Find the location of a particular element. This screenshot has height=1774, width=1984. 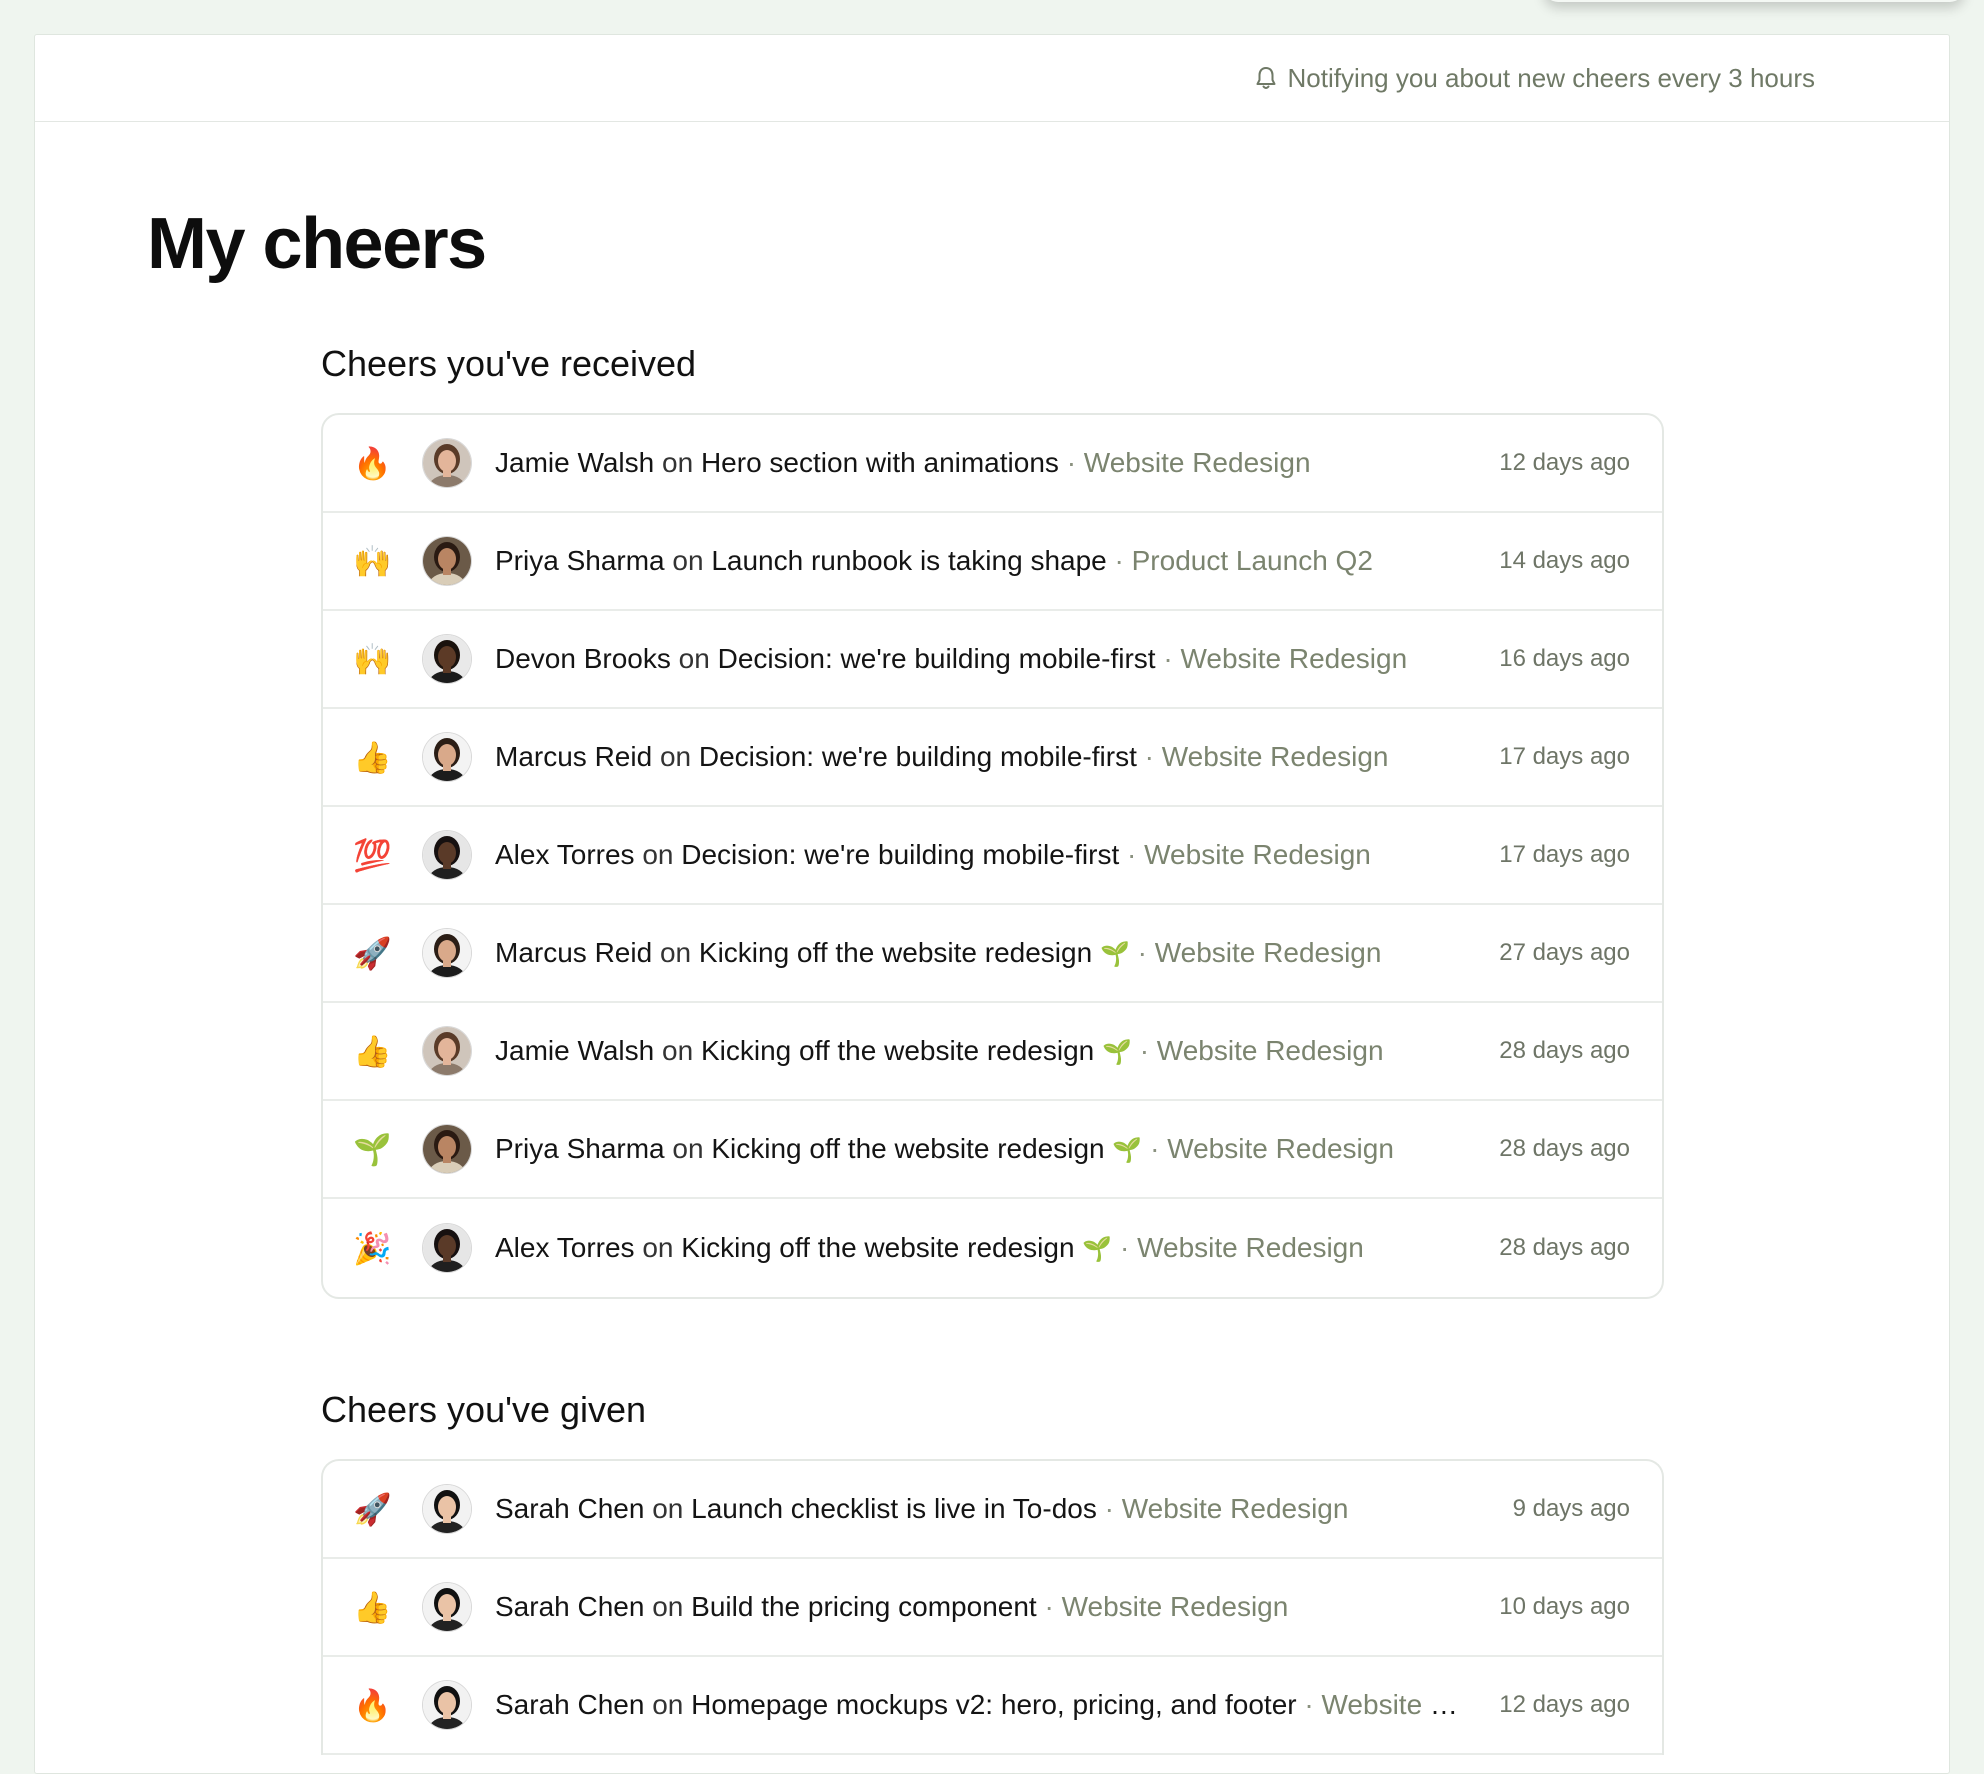

post-title: Hero section with animations is located at coordinates (880, 462).